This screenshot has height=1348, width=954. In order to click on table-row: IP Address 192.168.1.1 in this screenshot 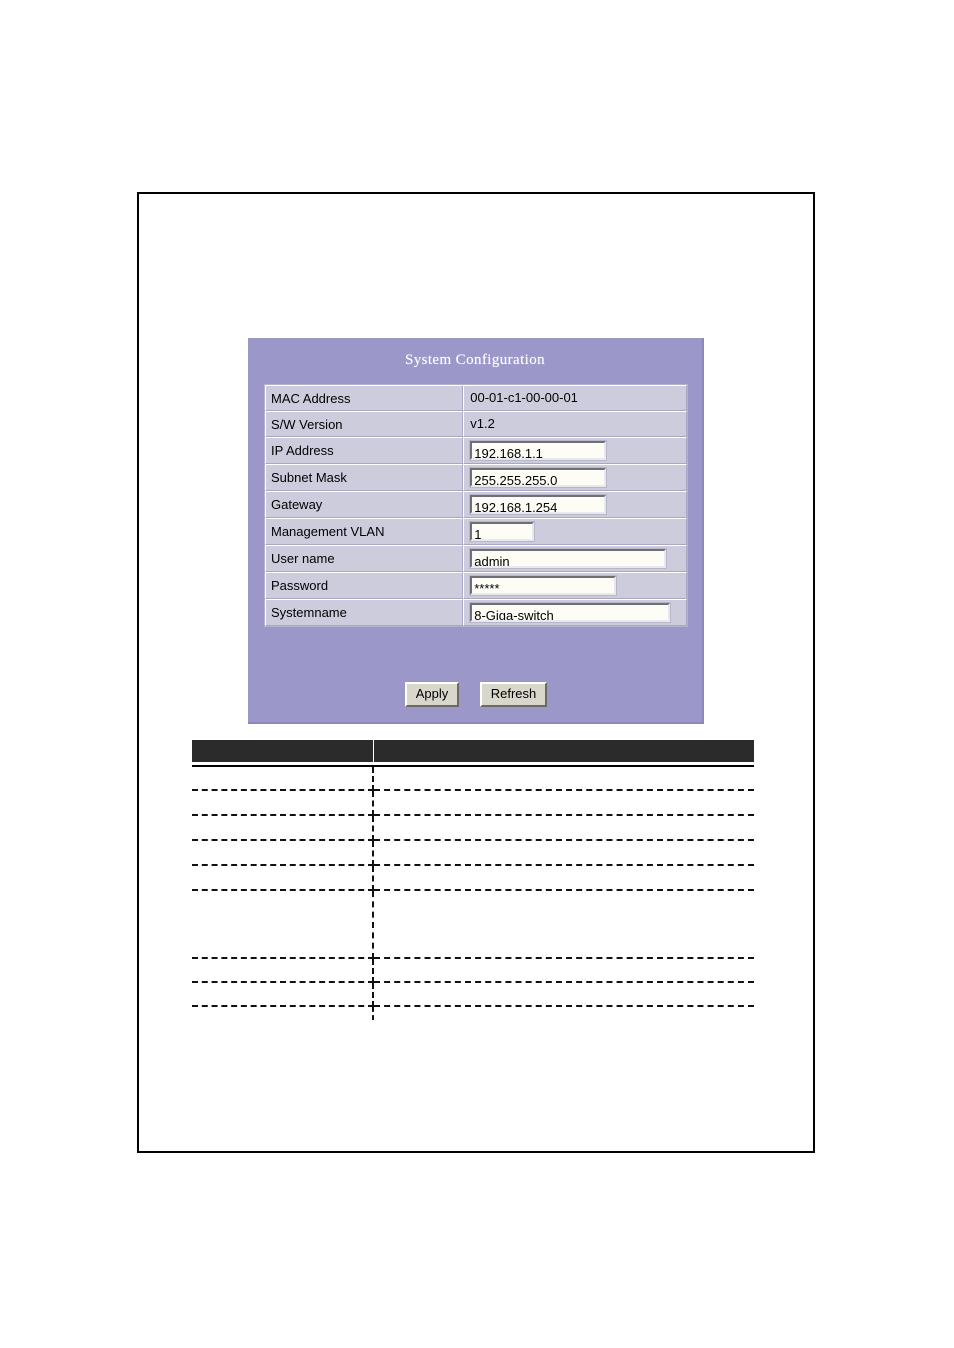, I will do `click(476, 450)`.